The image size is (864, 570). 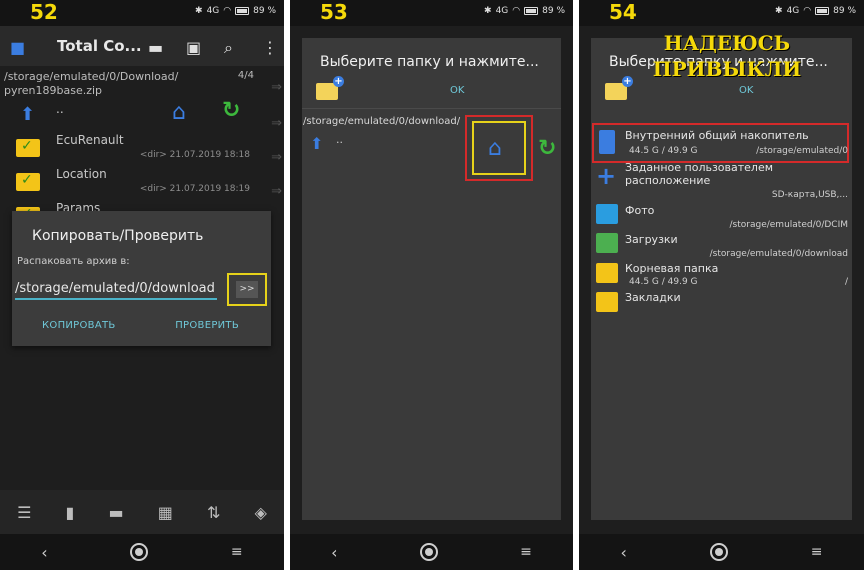 What do you see at coordinates (53, 90) in the screenshot?
I see `current-file: pyren189base.zip` at bounding box center [53, 90].